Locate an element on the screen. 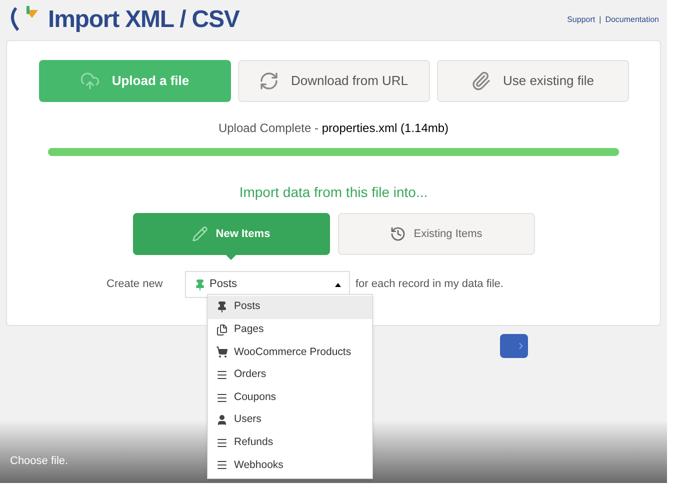 Image resolution: width=685 pixels, height=500 pixels. create-new-label: Create new is located at coordinates (135, 284).